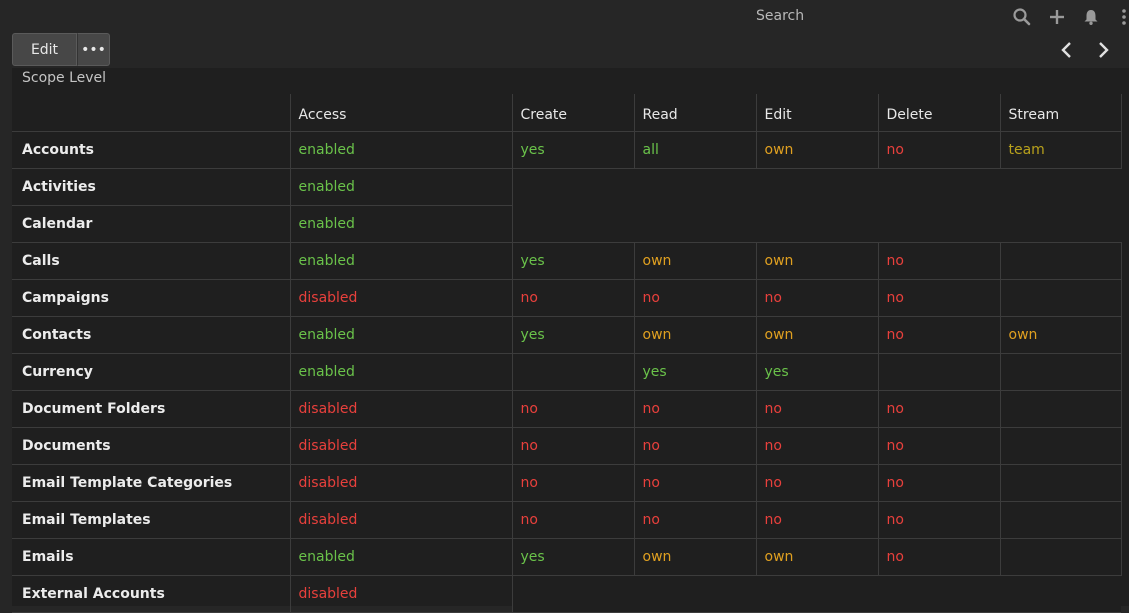 The height and width of the screenshot is (613, 1129). I want to click on scope-name: Documents, so click(151, 445).